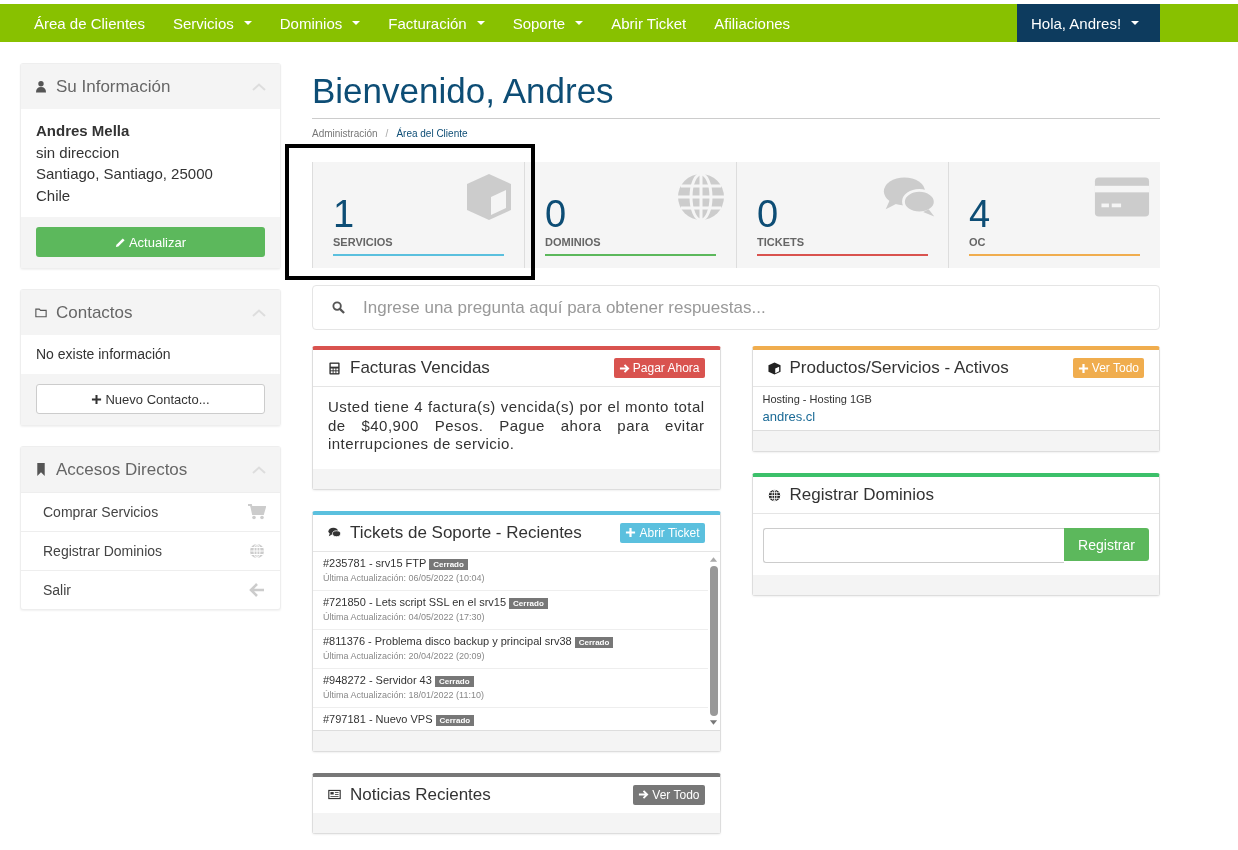 This screenshot has width=1238, height=850. Describe the element at coordinates (510, 610) in the screenshot. I see `ticket-item: #721850 - Lets script SSL en el srv15 Cerrado Última Actualización: 04/05/2022 (17:30)` at that location.